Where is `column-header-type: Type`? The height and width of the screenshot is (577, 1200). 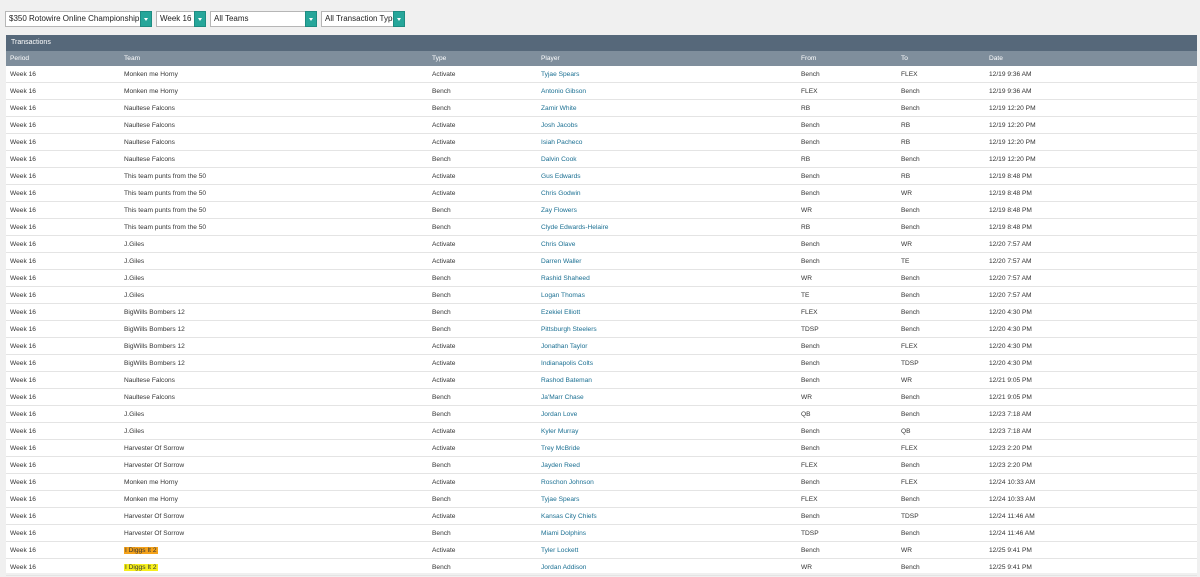
column-header-type: Type is located at coordinates (482, 58).